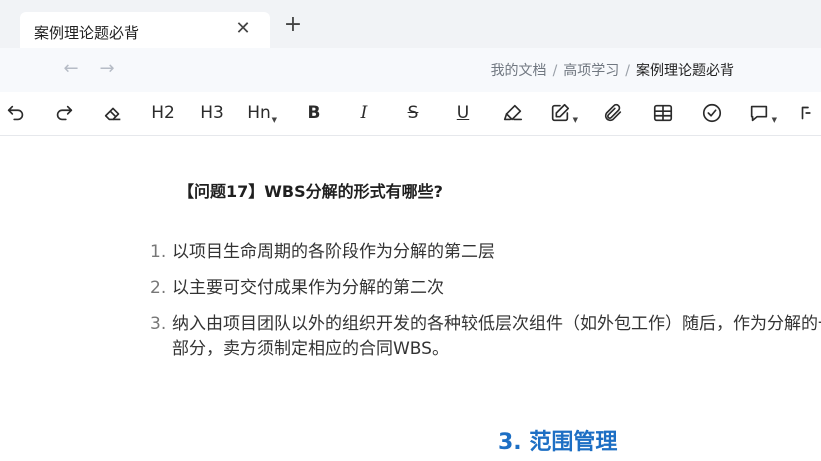  What do you see at coordinates (87, 33) in the screenshot?
I see `tab-title: 案例理论题必背` at bounding box center [87, 33].